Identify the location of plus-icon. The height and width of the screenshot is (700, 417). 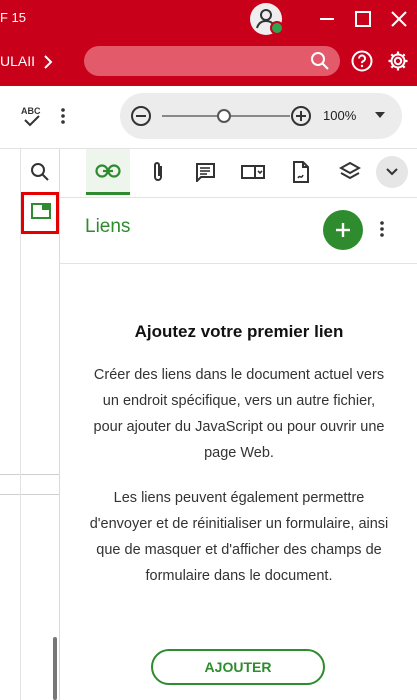
(343, 230).